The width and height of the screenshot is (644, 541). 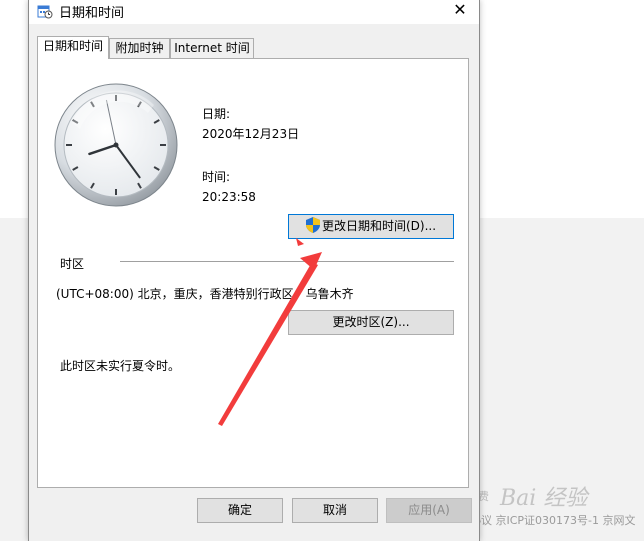 I want to click on watermark: Bai 经验, so click(x=544, y=498).